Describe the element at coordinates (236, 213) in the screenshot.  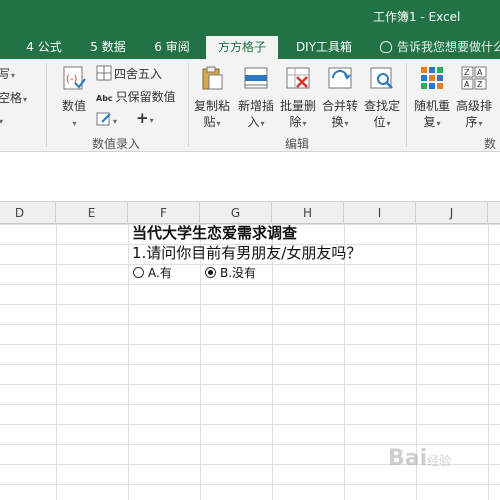
I see `column-header-g: G` at that location.